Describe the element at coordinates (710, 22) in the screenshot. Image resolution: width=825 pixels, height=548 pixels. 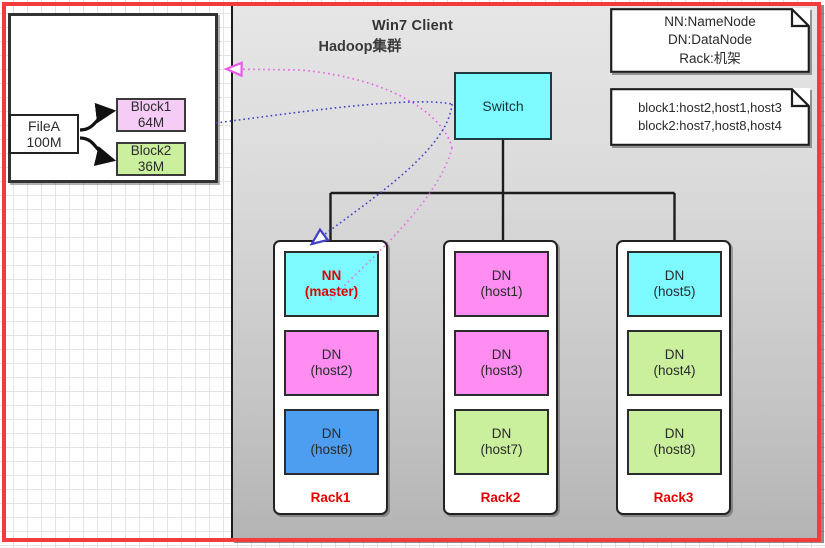
I see `legend-line-1: NN:NameNode` at that location.